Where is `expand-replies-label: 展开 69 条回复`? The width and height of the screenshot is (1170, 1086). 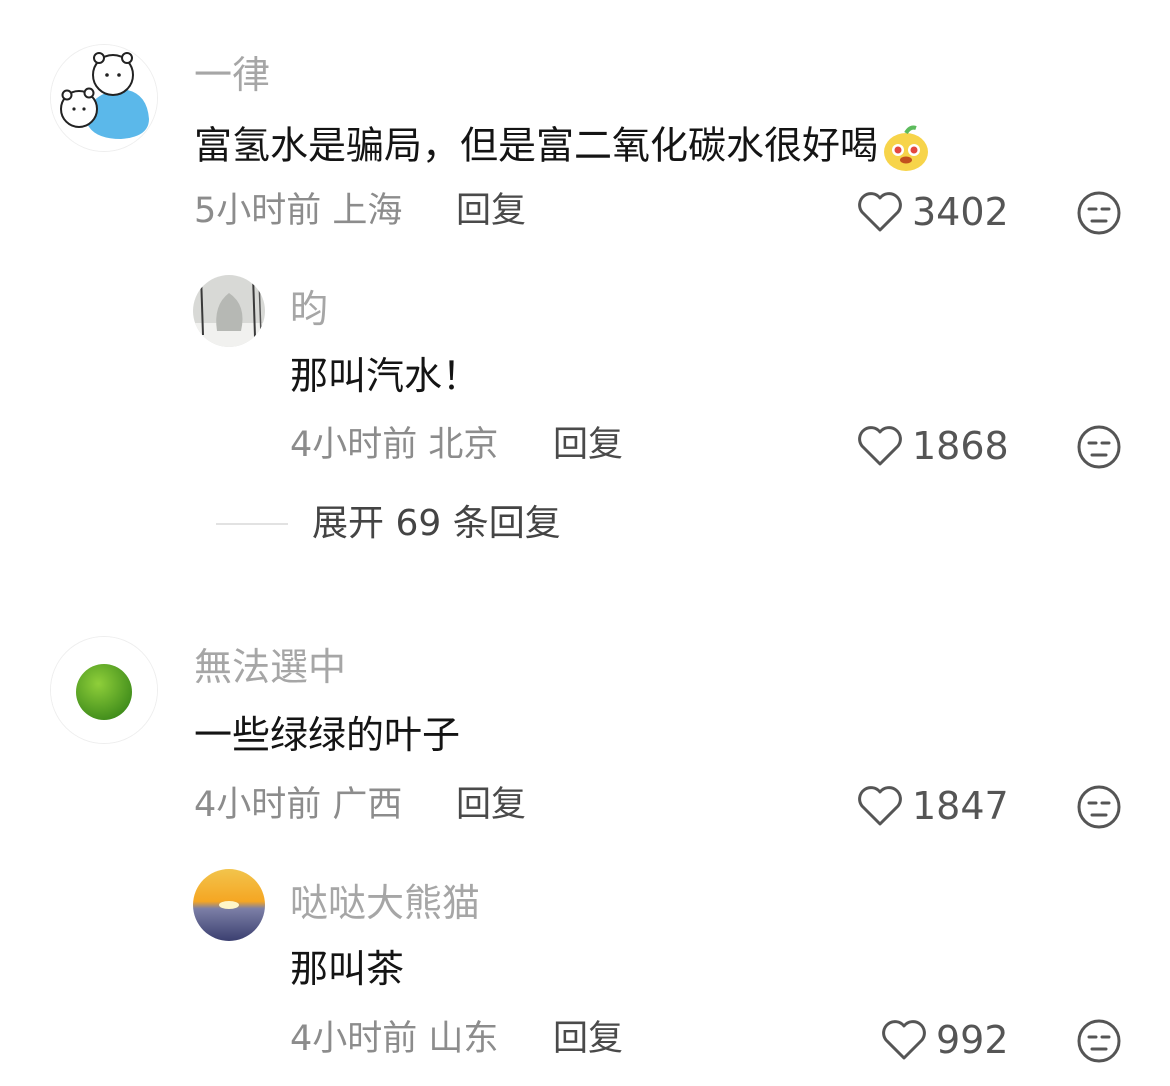 expand-replies-label: 展开 69 条回复 is located at coordinates (436, 523).